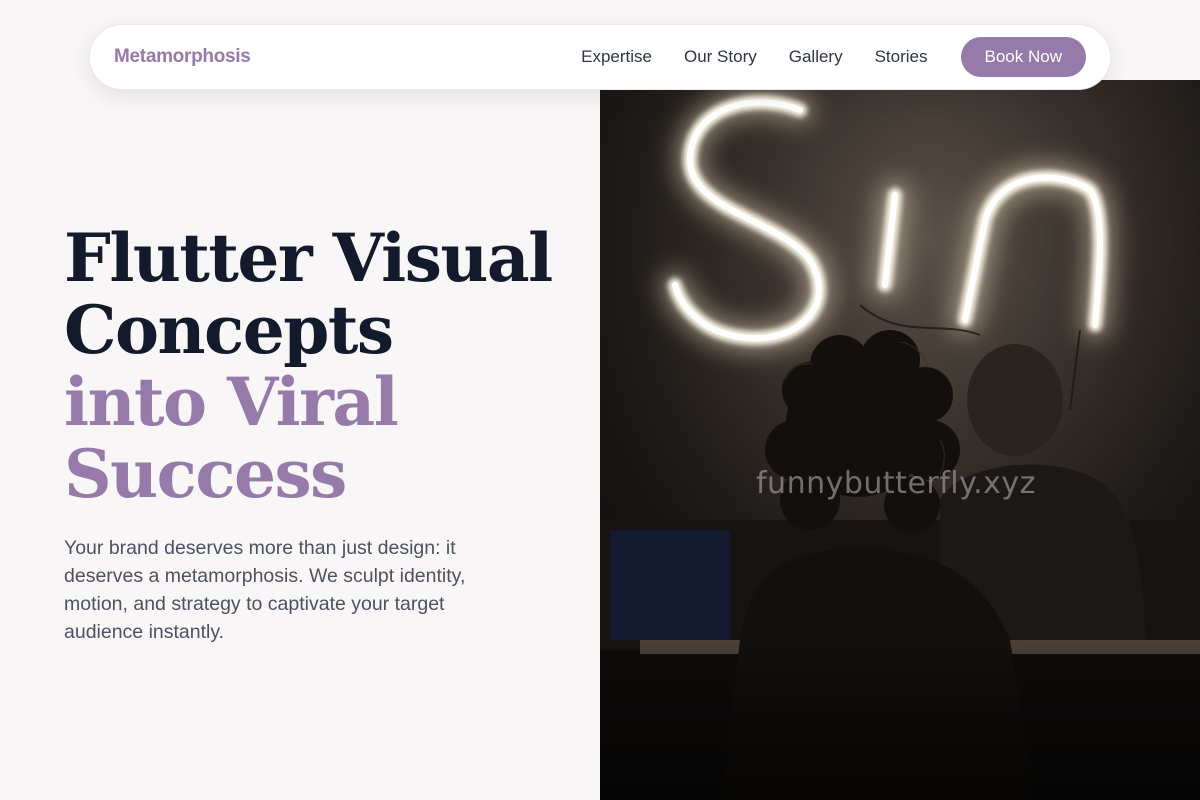 The width and height of the screenshot is (1200, 800). What do you see at coordinates (231, 402) in the screenshot?
I see `headline-accent-line-1: into Viral` at bounding box center [231, 402].